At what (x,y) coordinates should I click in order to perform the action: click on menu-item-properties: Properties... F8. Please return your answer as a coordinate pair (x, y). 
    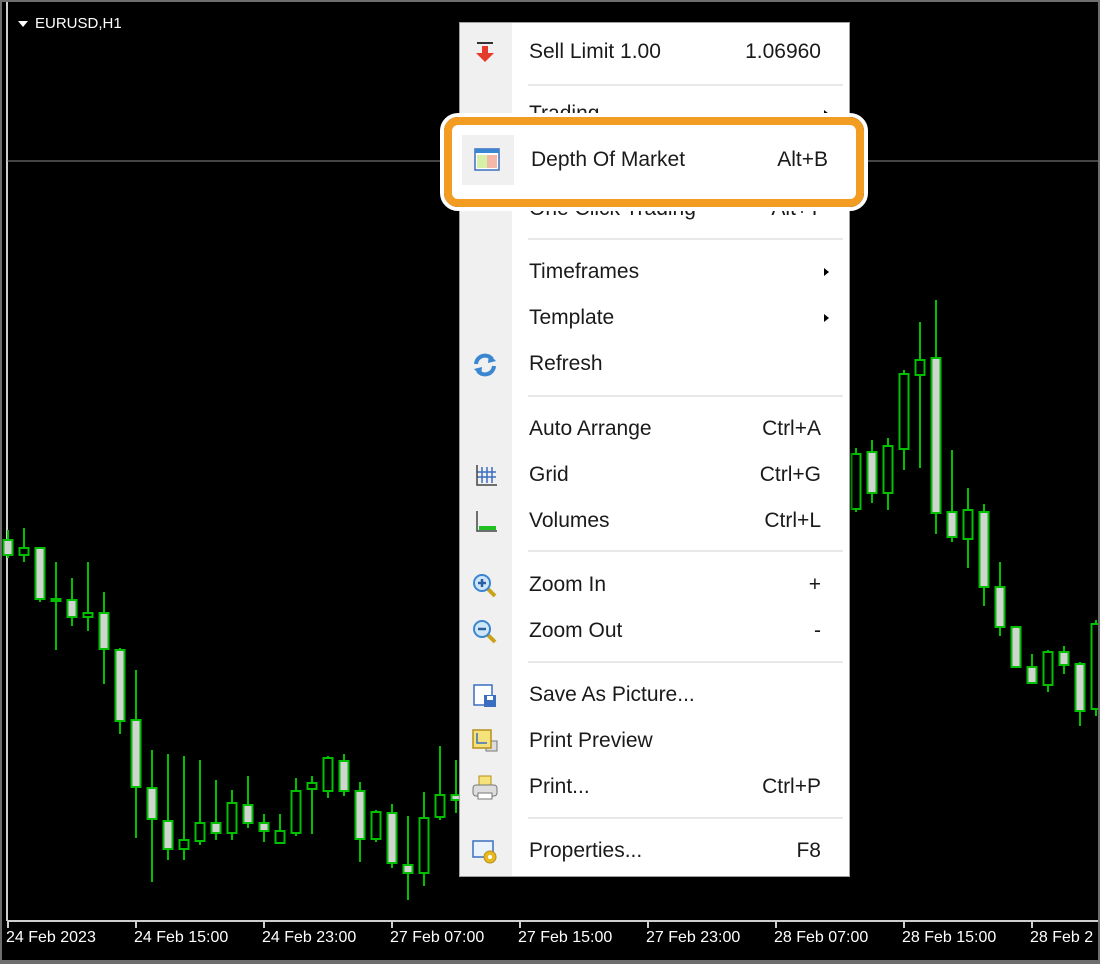
    Looking at the image, I should click on (654, 851).